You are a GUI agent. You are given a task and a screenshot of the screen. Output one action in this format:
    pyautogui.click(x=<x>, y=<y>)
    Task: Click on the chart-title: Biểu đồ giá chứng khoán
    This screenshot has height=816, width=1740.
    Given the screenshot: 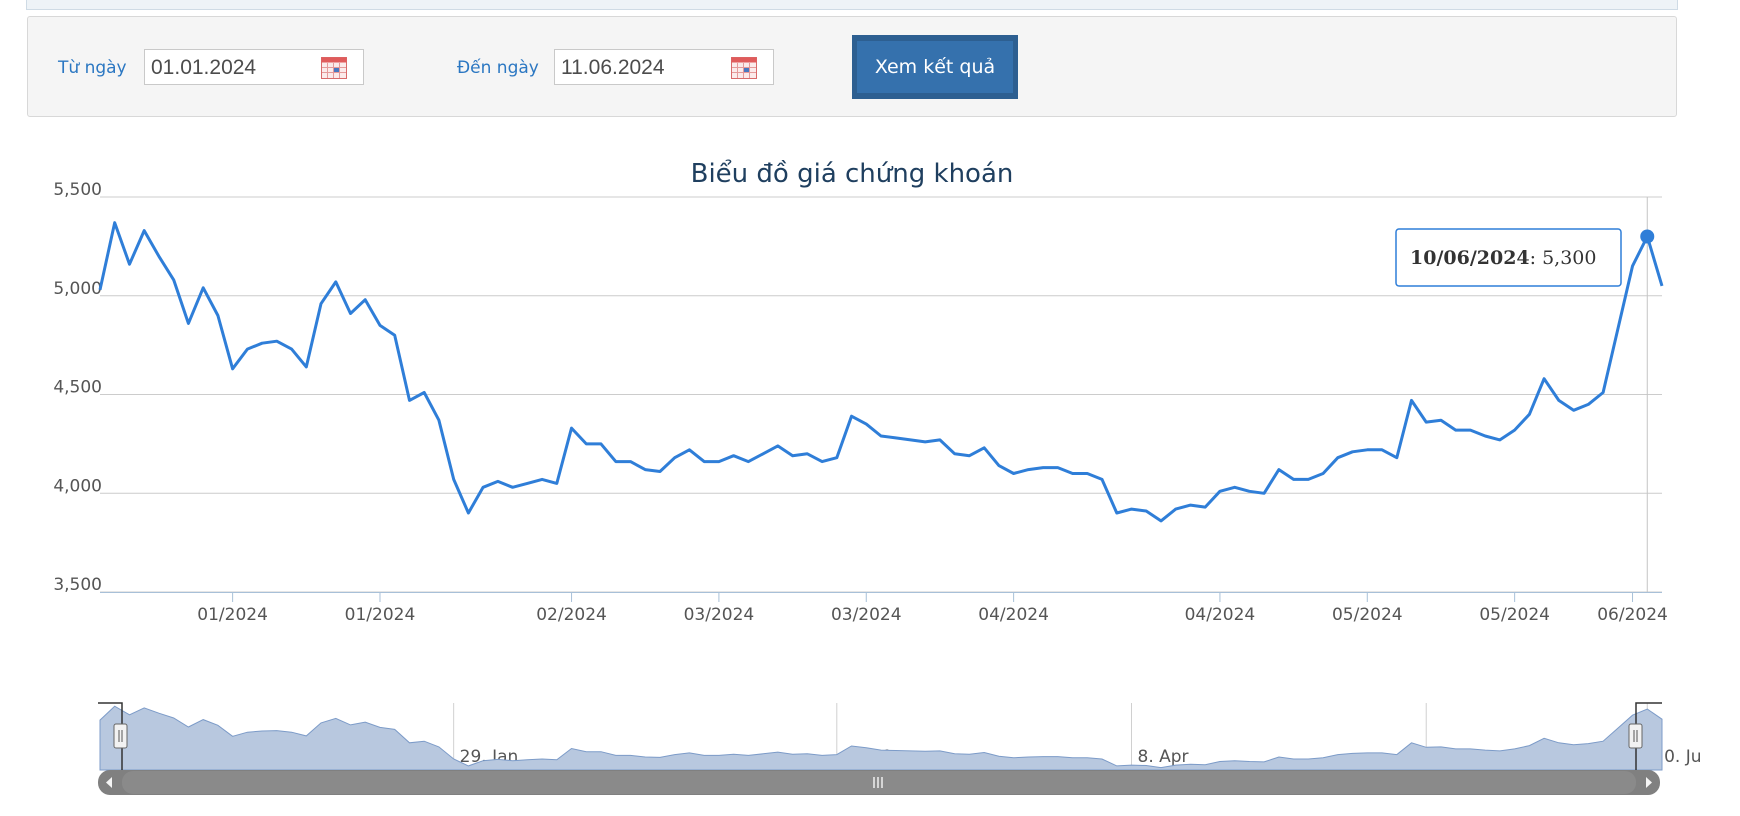 What is the action you would take?
    pyautogui.click(x=852, y=173)
    